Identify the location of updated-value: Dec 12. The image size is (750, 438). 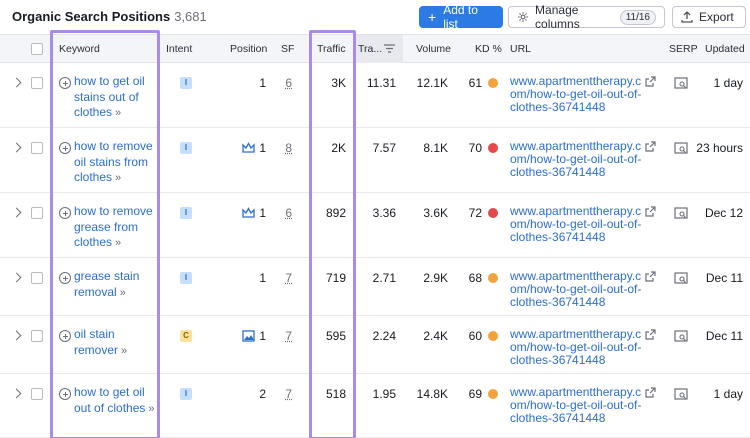
(723, 213).